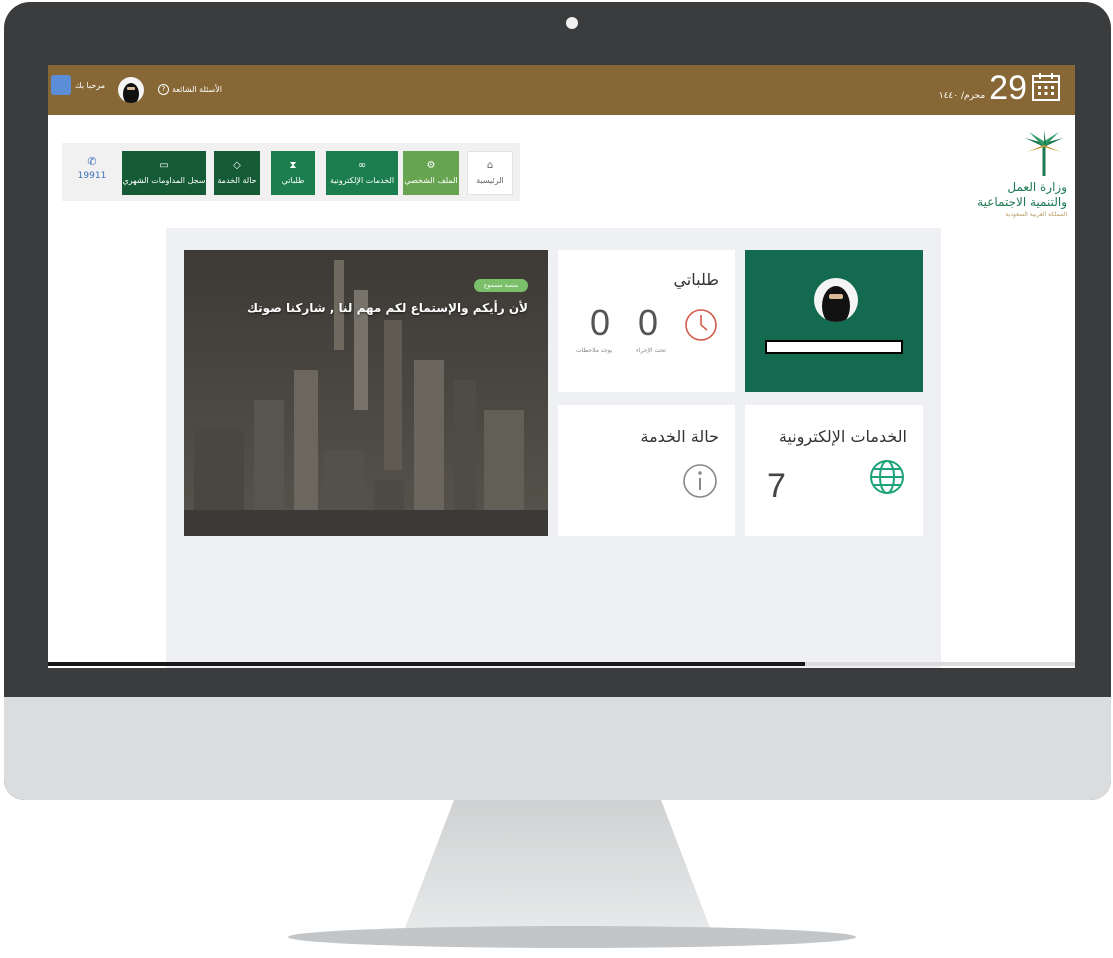 The width and height of the screenshot is (1113, 958). I want to click on faq-label: الأسئلة الشائعة, so click(197, 89).